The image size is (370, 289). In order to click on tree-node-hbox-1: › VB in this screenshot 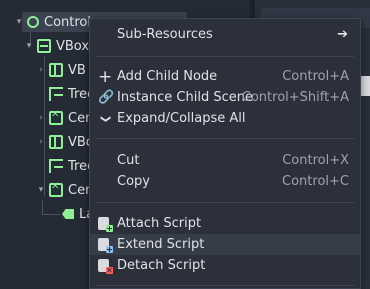, I will do `click(61, 70)`.